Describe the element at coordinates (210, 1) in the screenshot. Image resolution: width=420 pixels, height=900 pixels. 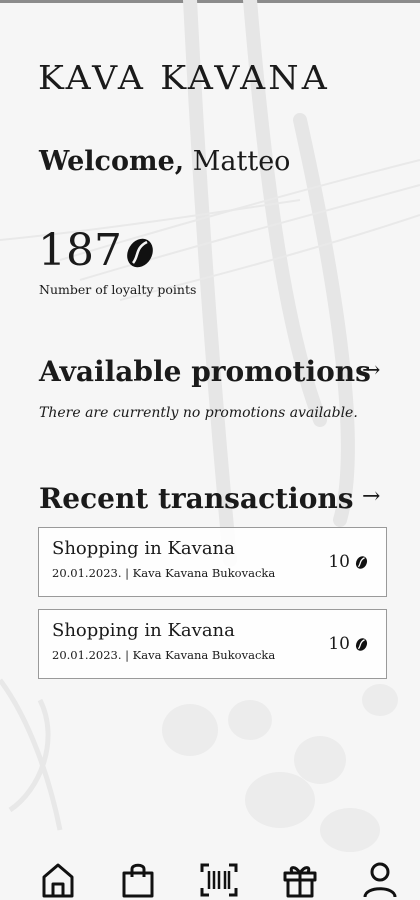
I see `top-border` at that location.